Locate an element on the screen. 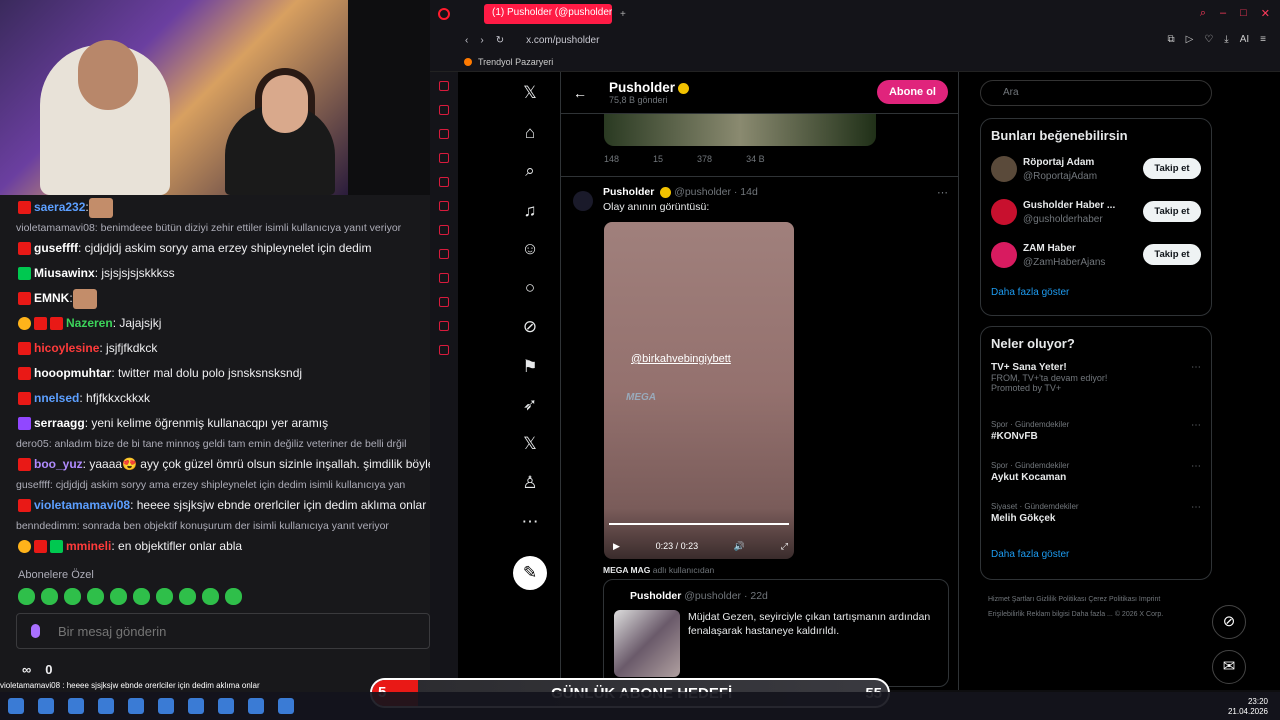 The height and width of the screenshot is (720, 1280). search-icon: ⌕ is located at coordinates (1203, 13).